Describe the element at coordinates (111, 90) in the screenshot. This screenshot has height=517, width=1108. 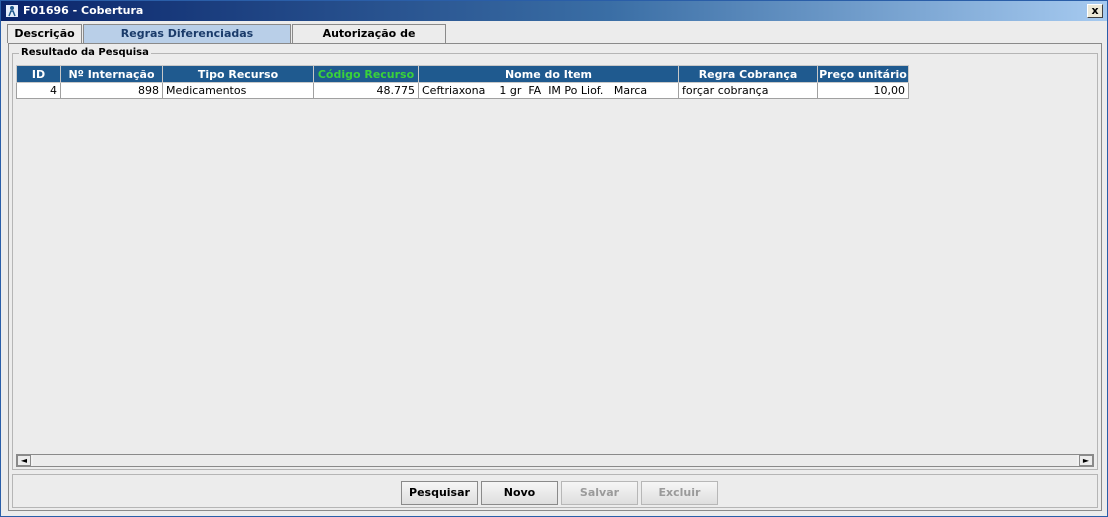
I see `cell-internacao: 898` at that location.